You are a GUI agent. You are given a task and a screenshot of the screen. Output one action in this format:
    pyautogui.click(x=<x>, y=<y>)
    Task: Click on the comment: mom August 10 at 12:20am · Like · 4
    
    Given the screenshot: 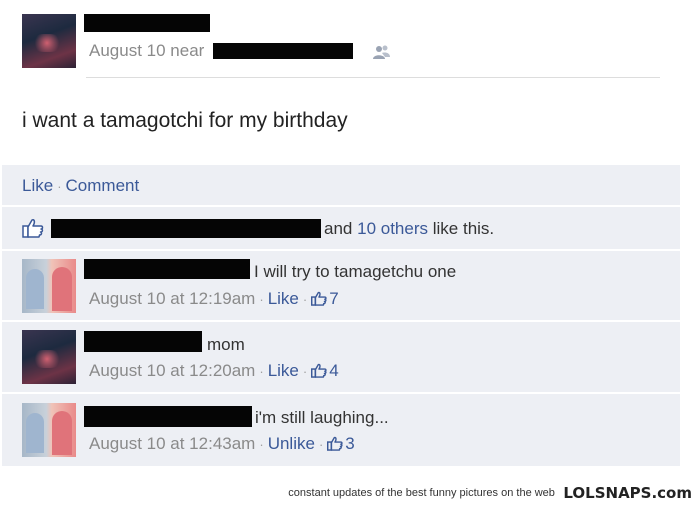 What is the action you would take?
    pyautogui.click(x=341, y=357)
    